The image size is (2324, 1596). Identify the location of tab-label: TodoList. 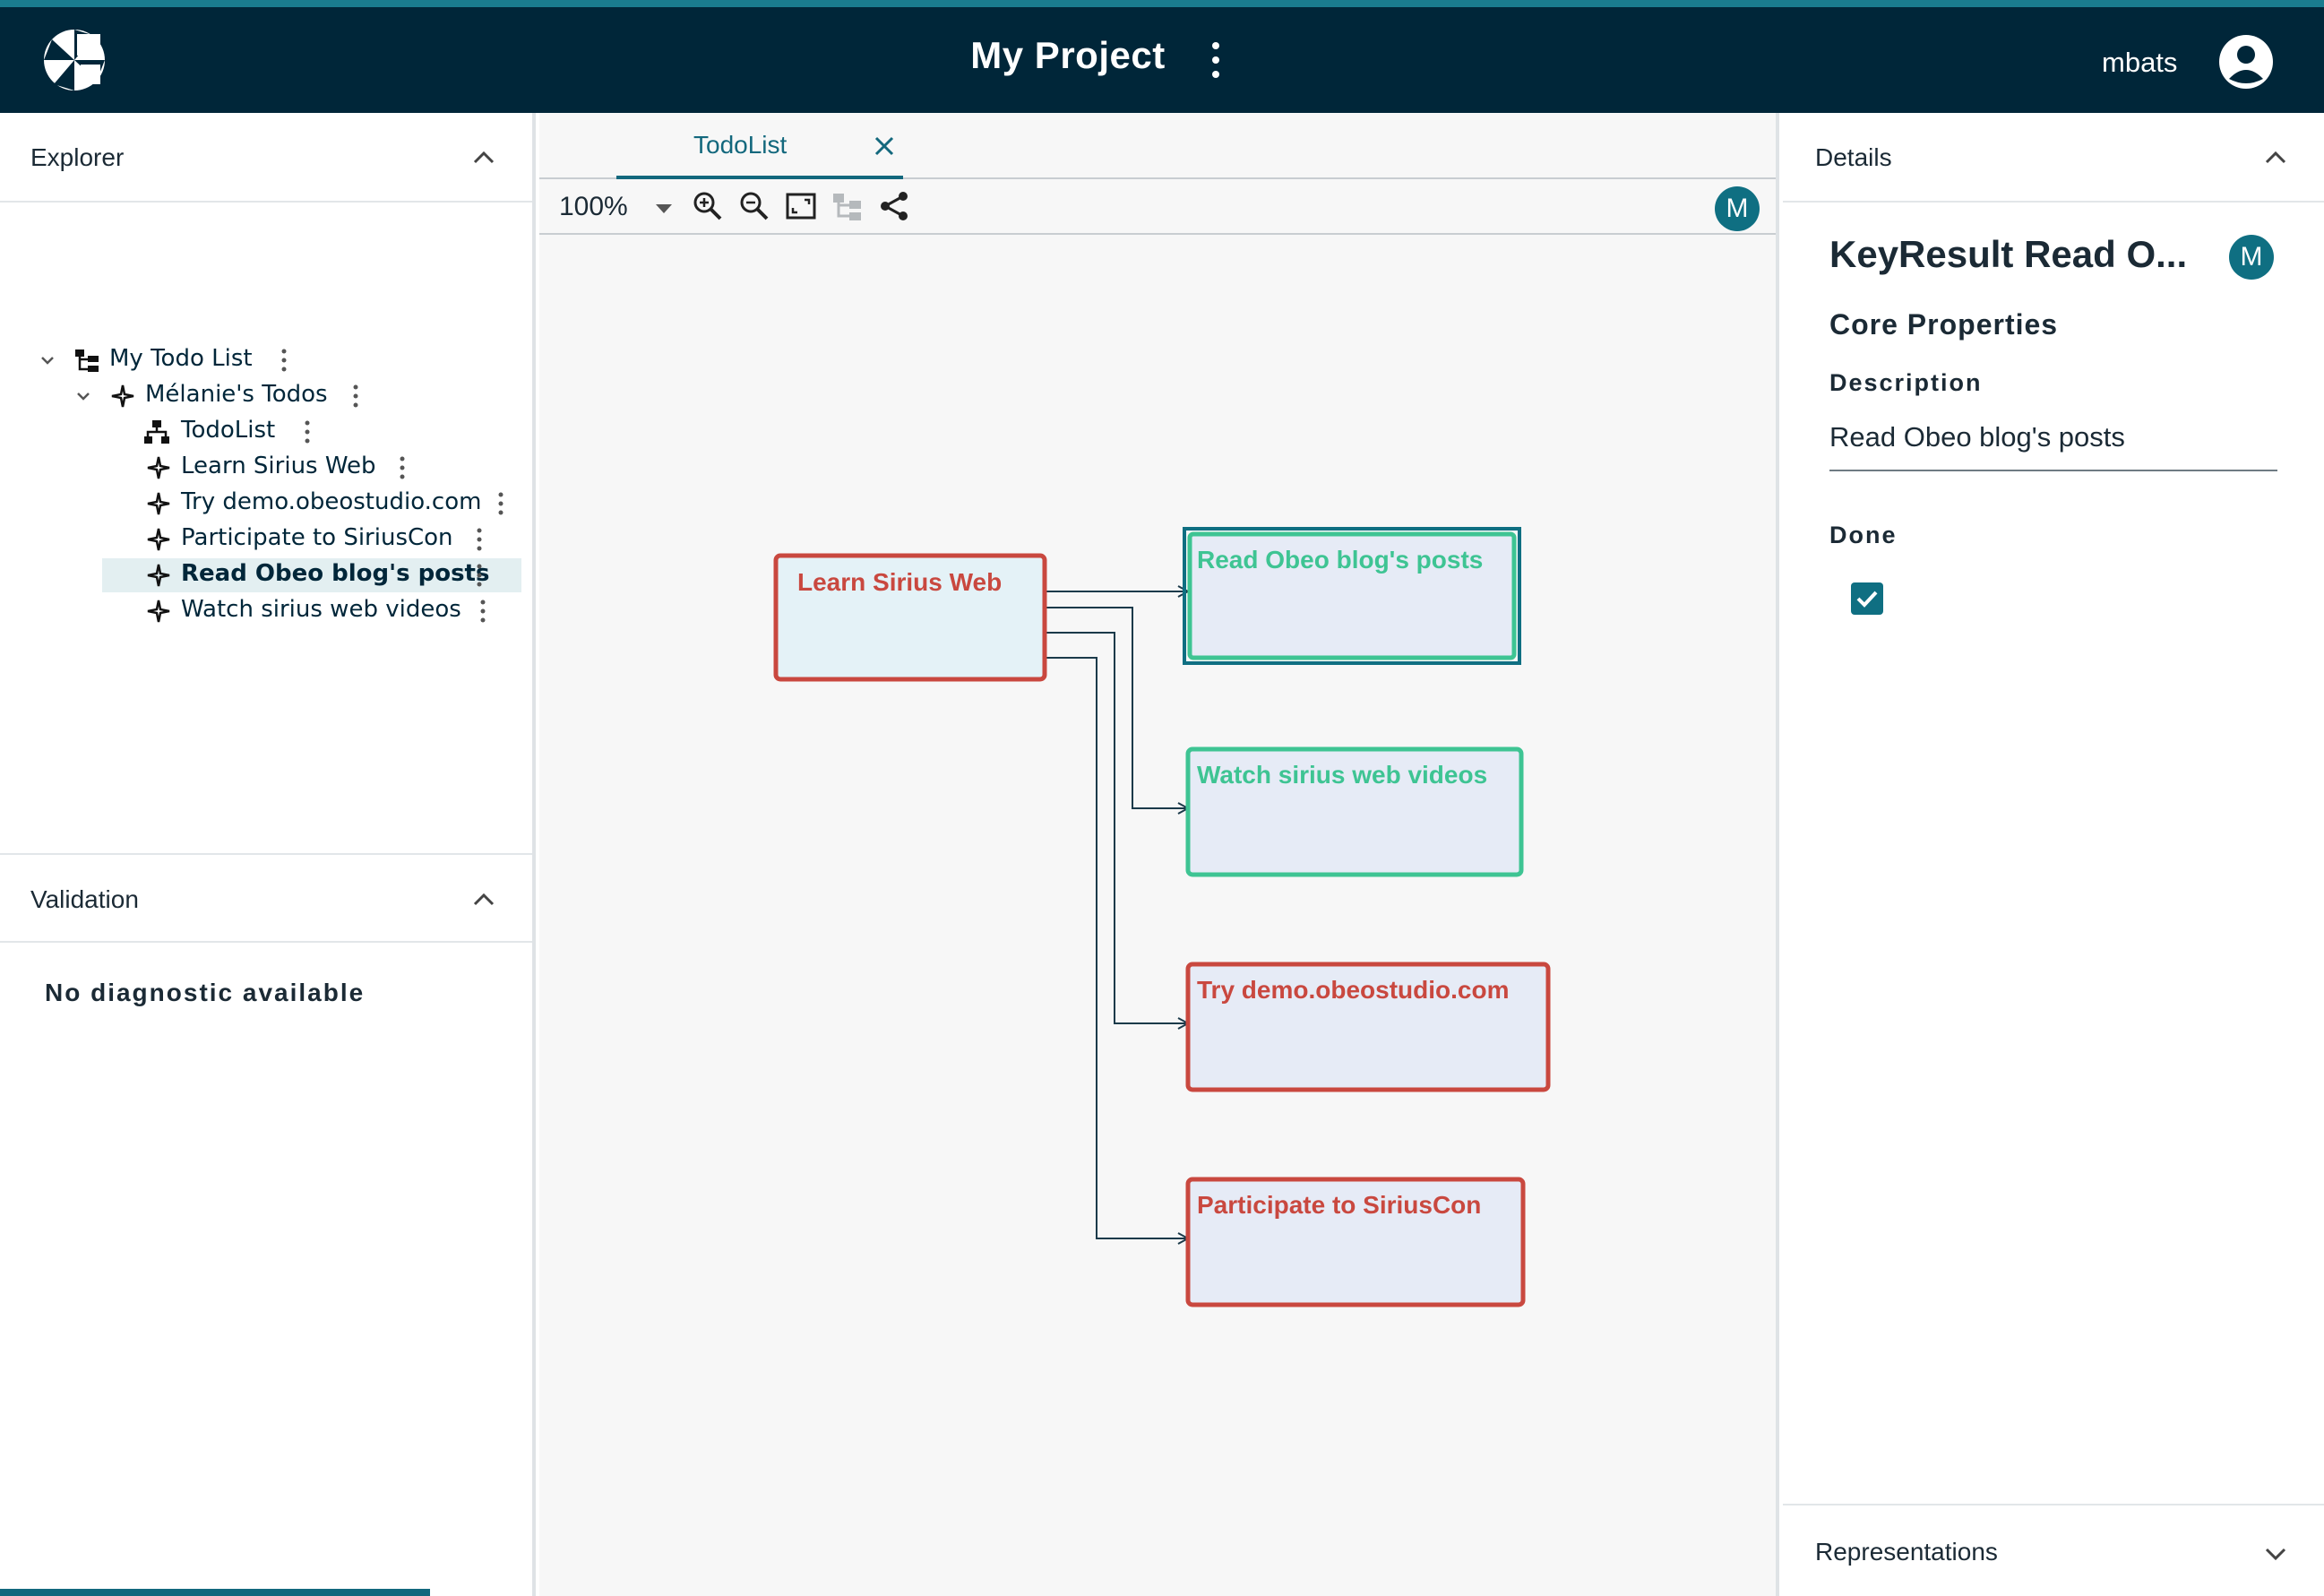
(740, 145).